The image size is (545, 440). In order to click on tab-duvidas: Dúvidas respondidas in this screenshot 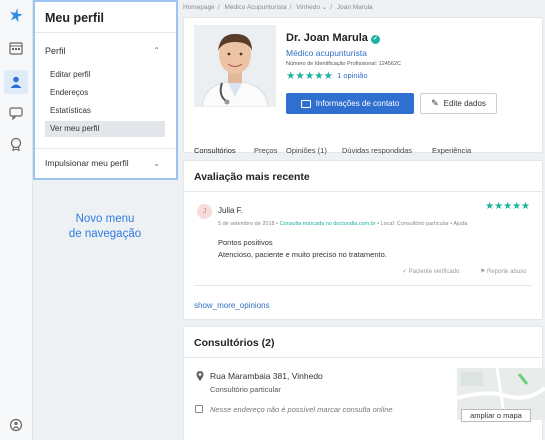, I will do `click(377, 150)`.